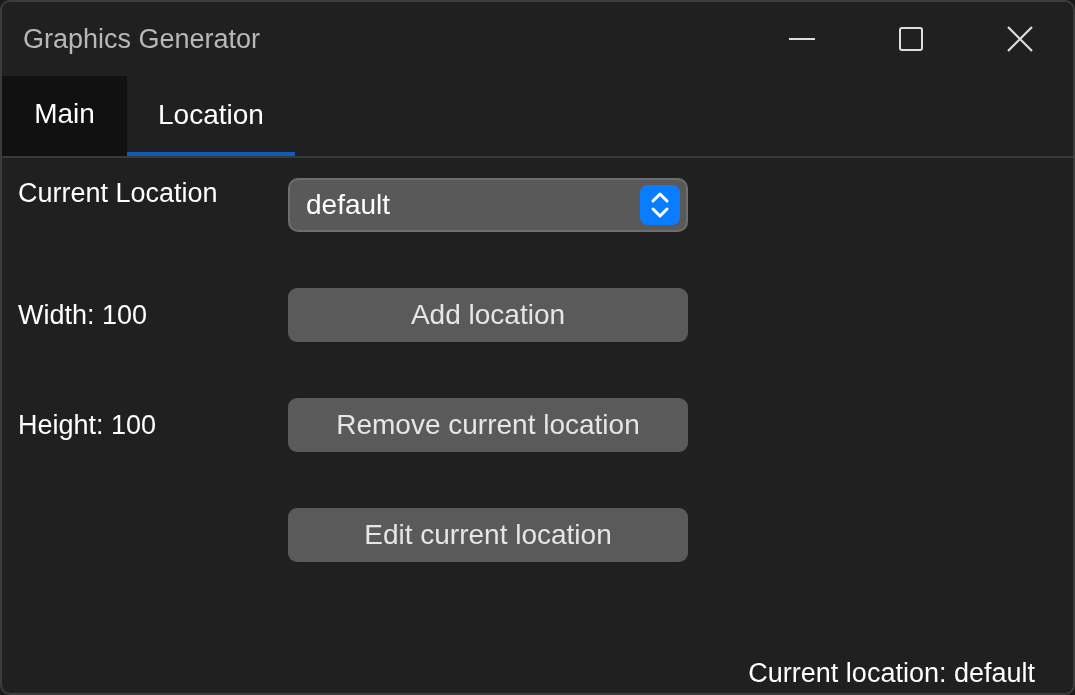 Image resolution: width=1075 pixels, height=695 pixels. What do you see at coordinates (142, 39) in the screenshot?
I see `window-title: Graphics Generator` at bounding box center [142, 39].